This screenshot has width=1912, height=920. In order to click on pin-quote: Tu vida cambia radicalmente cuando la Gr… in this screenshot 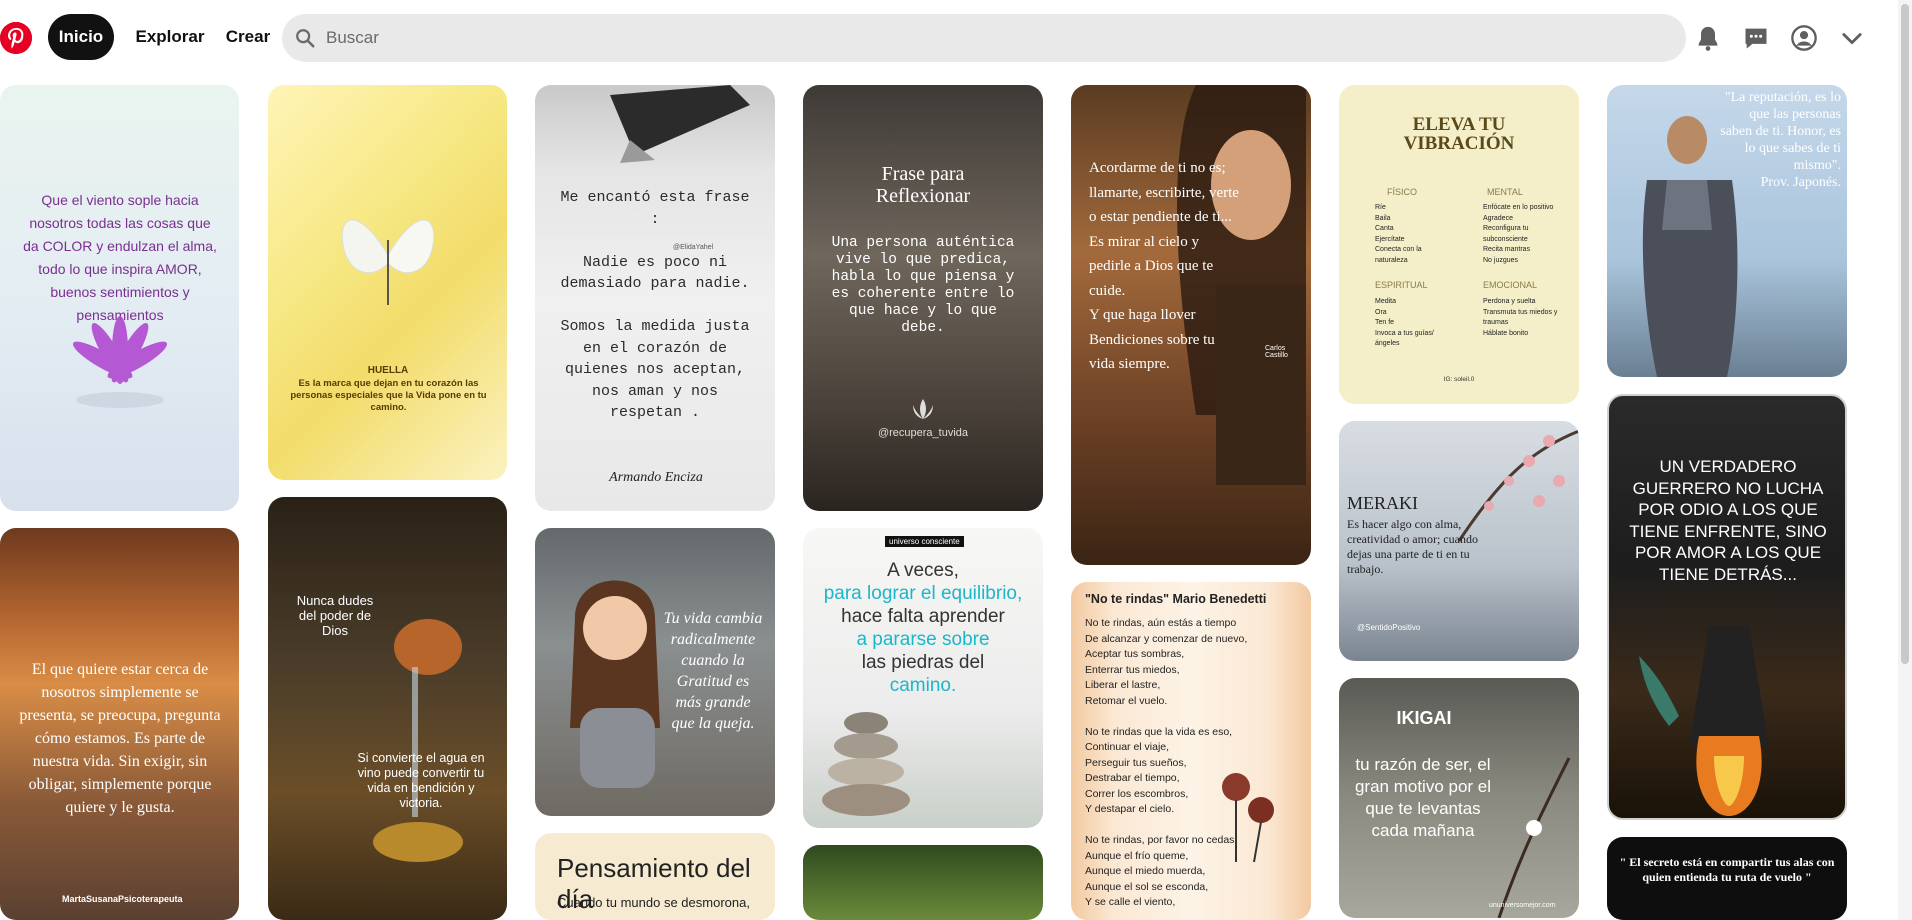, I will do `click(713, 671)`.